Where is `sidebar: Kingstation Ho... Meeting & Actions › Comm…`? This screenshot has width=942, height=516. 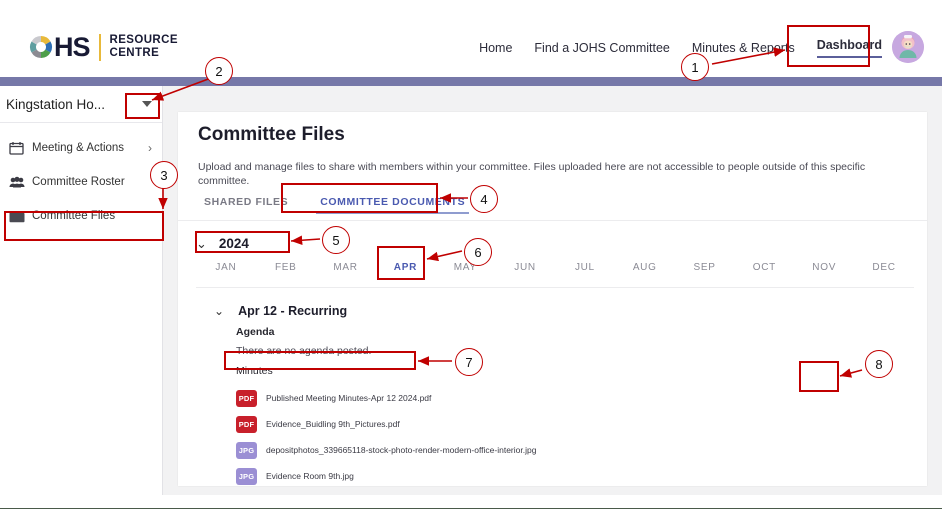 sidebar: Kingstation Ho... Meeting & Actions › Comm… is located at coordinates (81, 290).